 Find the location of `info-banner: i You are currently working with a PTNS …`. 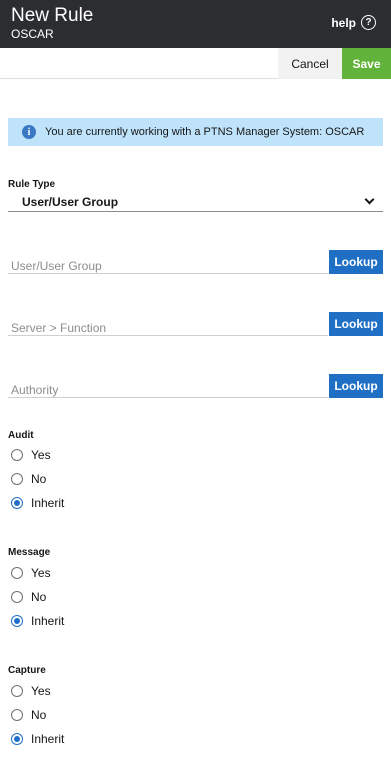

info-banner: i You are currently working with a PTNS … is located at coordinates (195, 132).